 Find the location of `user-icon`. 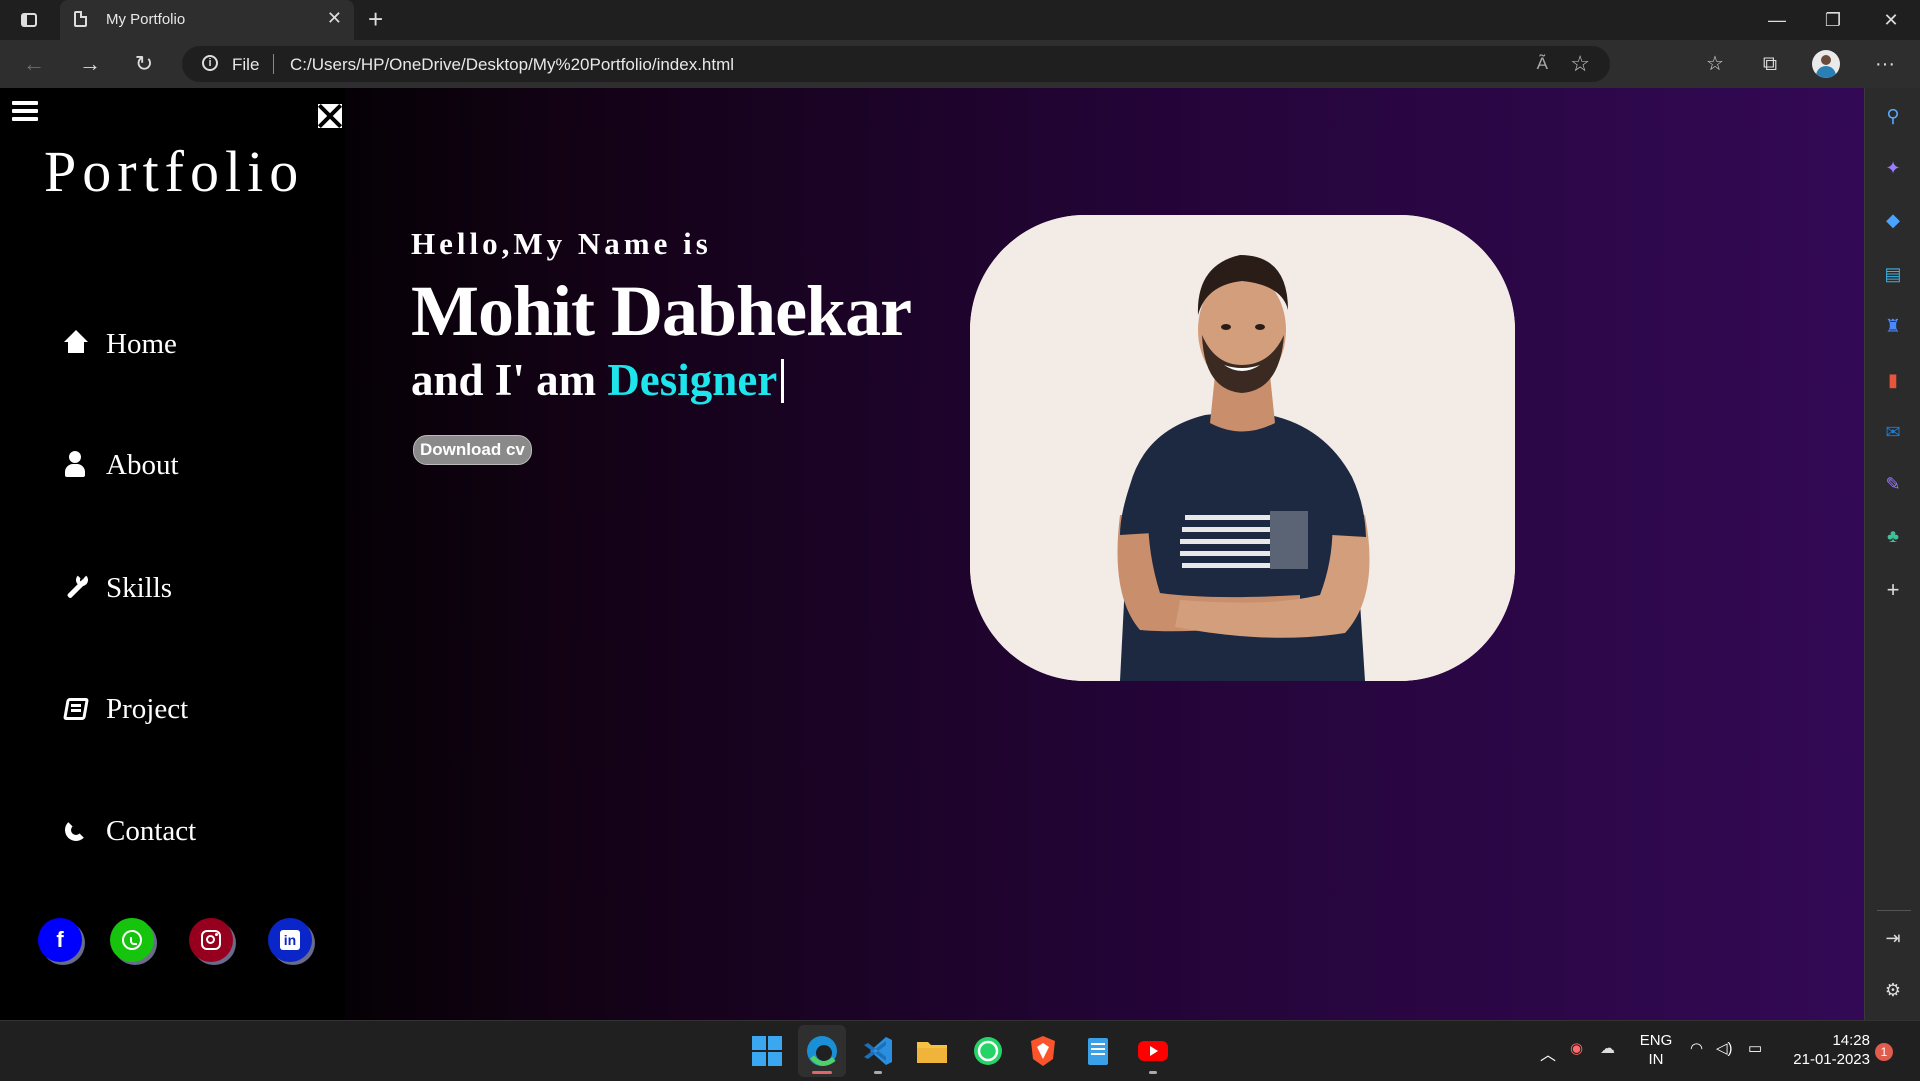

user-icon is located at coordinates (76, 465).